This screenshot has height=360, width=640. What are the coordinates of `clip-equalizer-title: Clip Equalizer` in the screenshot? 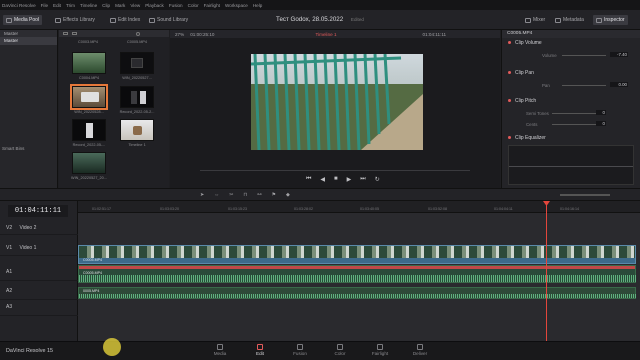 It's located at (527, 138).